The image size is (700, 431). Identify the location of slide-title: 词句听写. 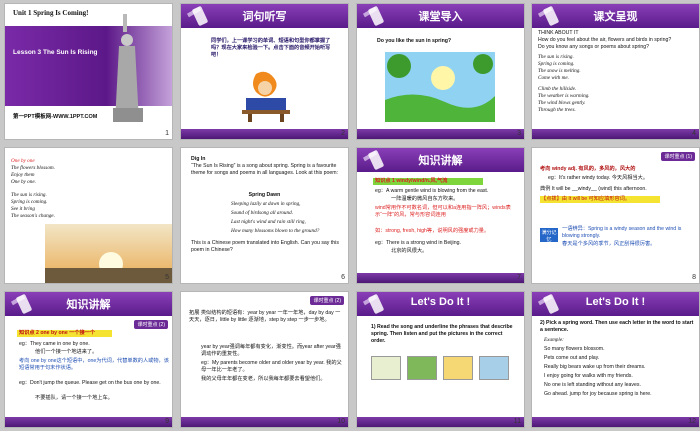
(264, 17).